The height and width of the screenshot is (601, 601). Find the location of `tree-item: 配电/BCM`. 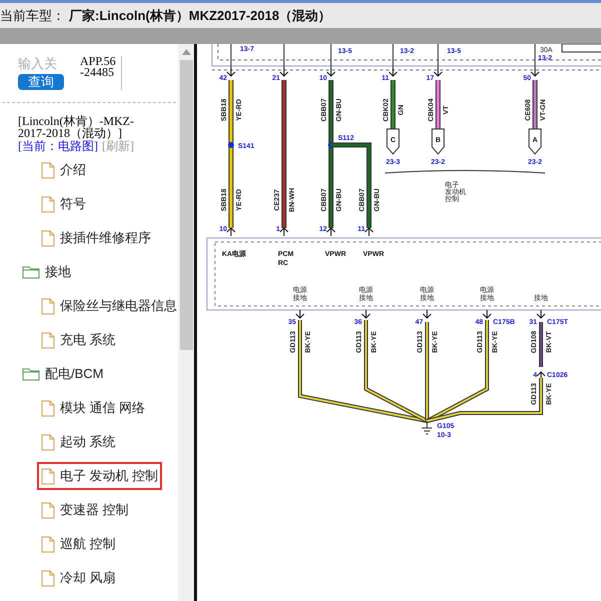

tree-item: 配电/BCM is located at coordinates (63, 374).